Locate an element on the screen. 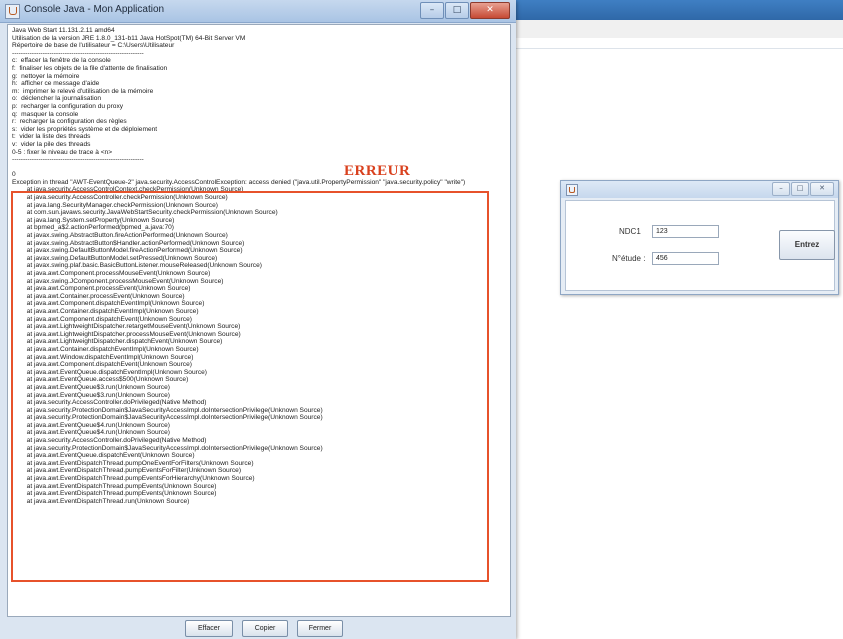  maximize-button: □ is located at coordinates (457, 10).